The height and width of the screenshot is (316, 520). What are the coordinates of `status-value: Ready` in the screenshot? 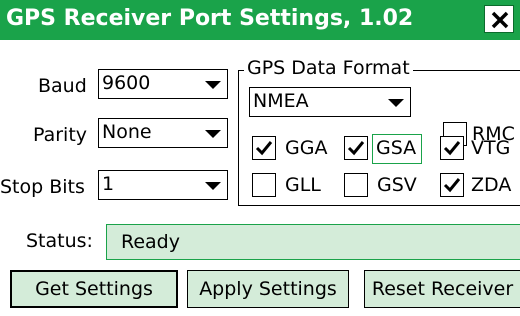 It's located at (150, 242).